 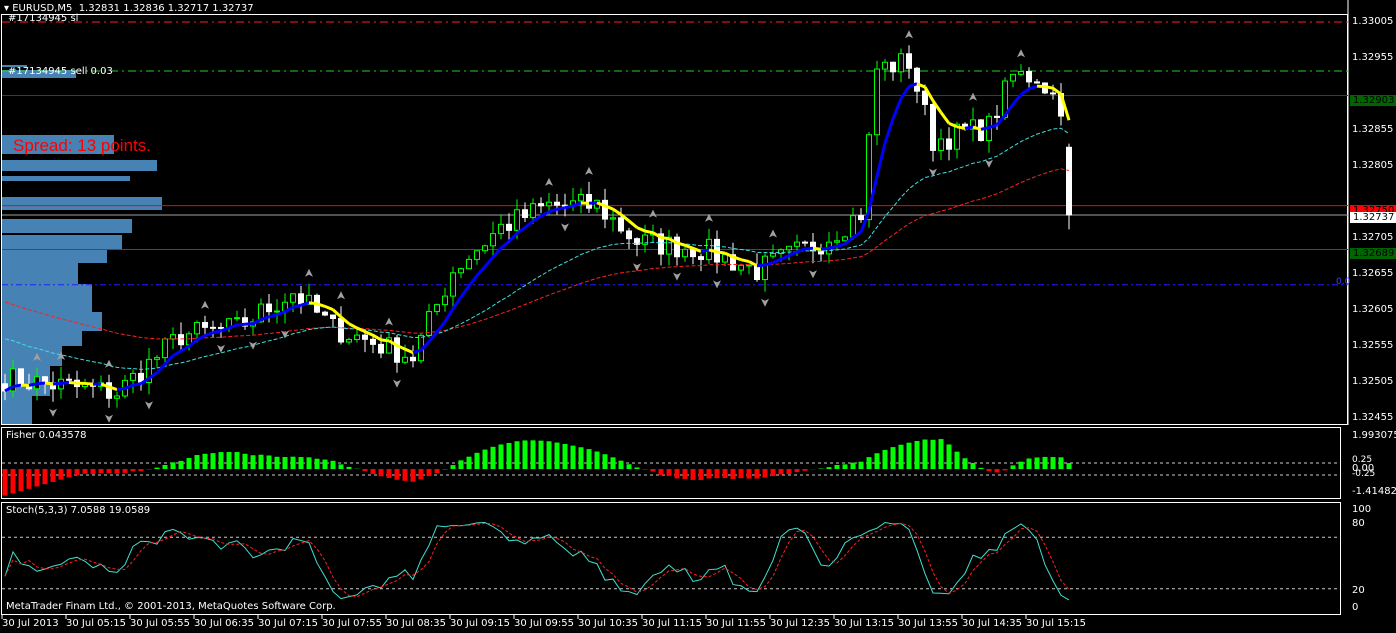 I want to click on price-axis-label: 1.32805, so click(x=1373, y=165).